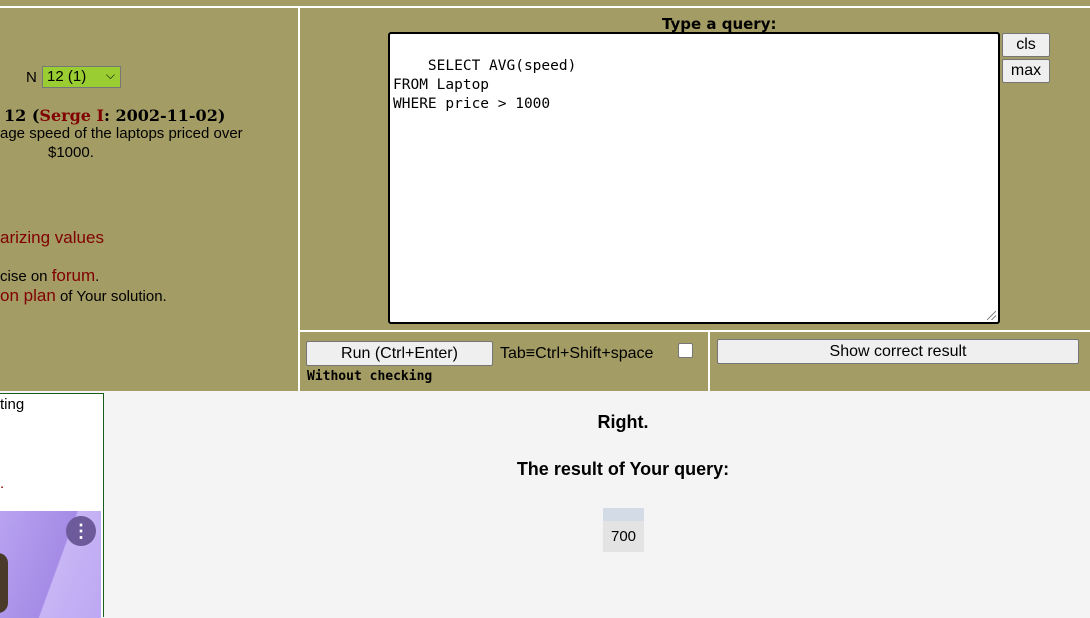 This screenshot has height=618, width=1090. What do you see at coordinates (623, 469) in the screenshot?
I see `result-title: The result of Your query:` at bounding box center [623, 469].